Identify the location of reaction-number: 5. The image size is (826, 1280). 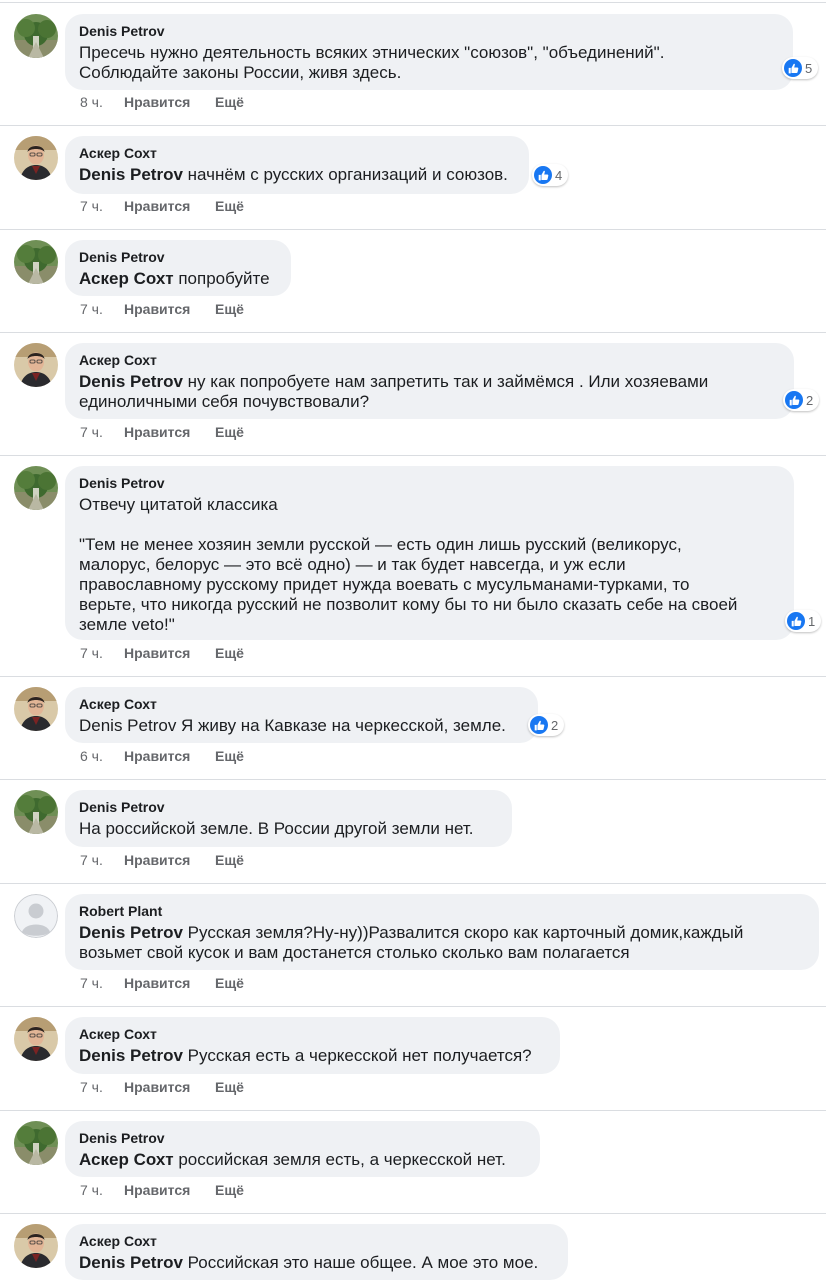
(809, 68).